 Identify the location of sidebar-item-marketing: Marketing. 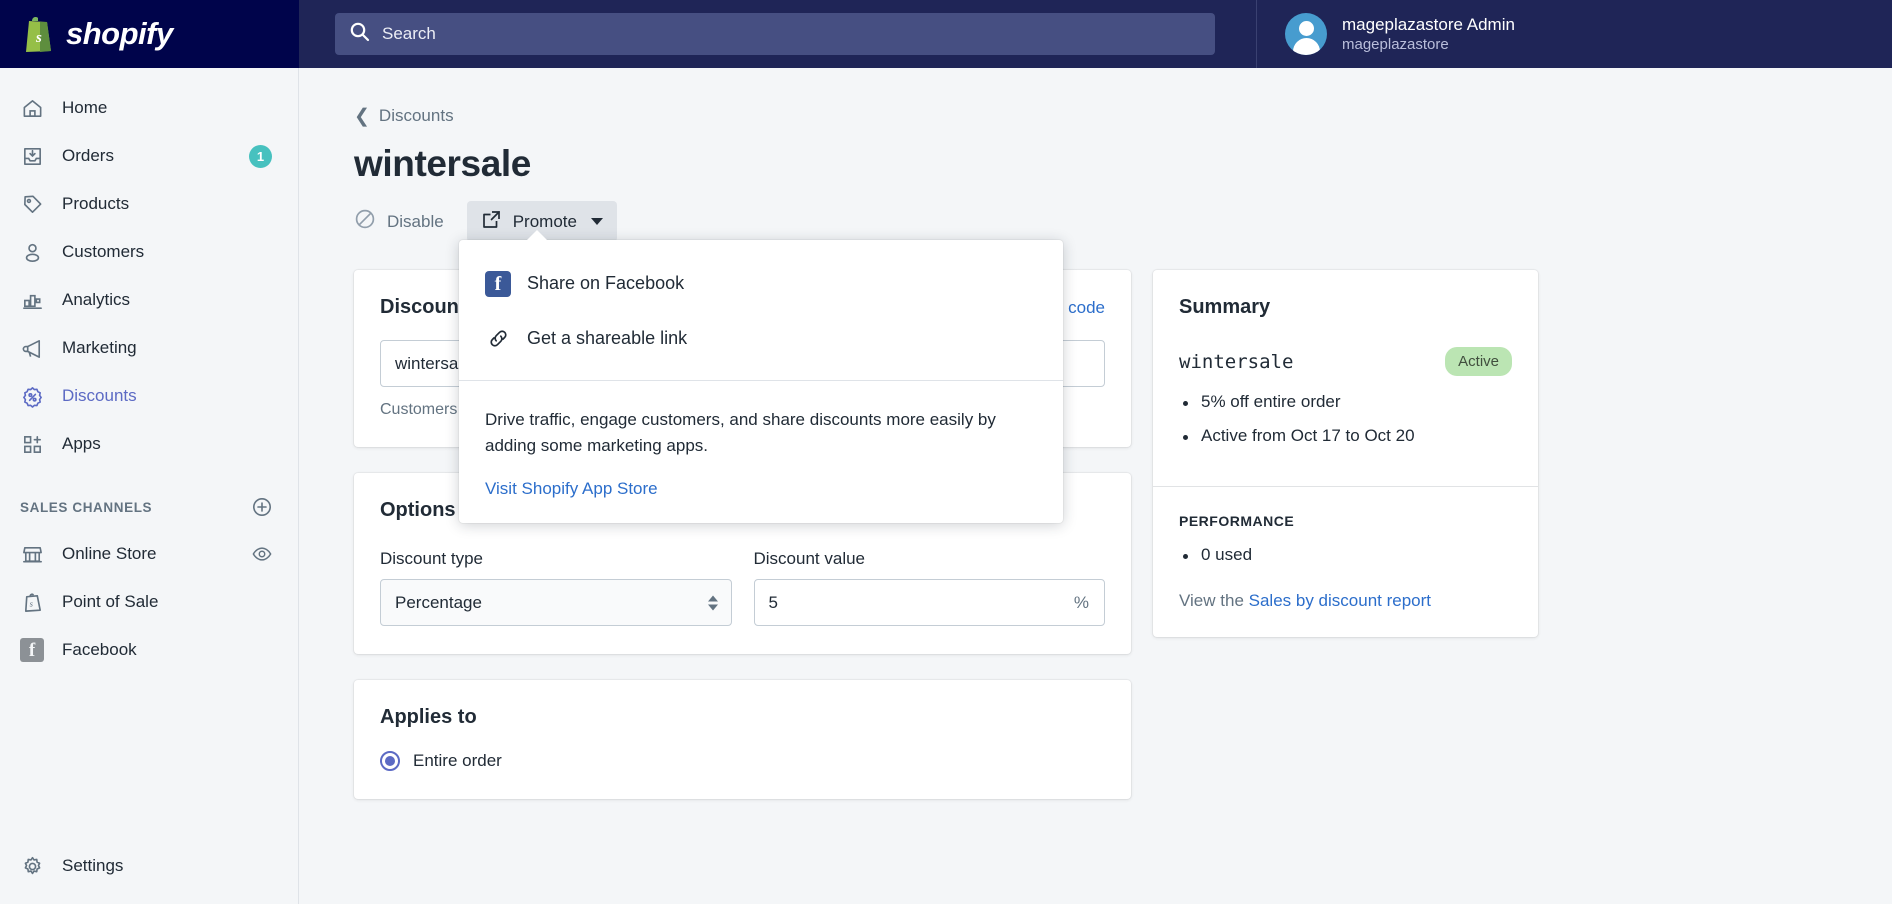
(149, 348).